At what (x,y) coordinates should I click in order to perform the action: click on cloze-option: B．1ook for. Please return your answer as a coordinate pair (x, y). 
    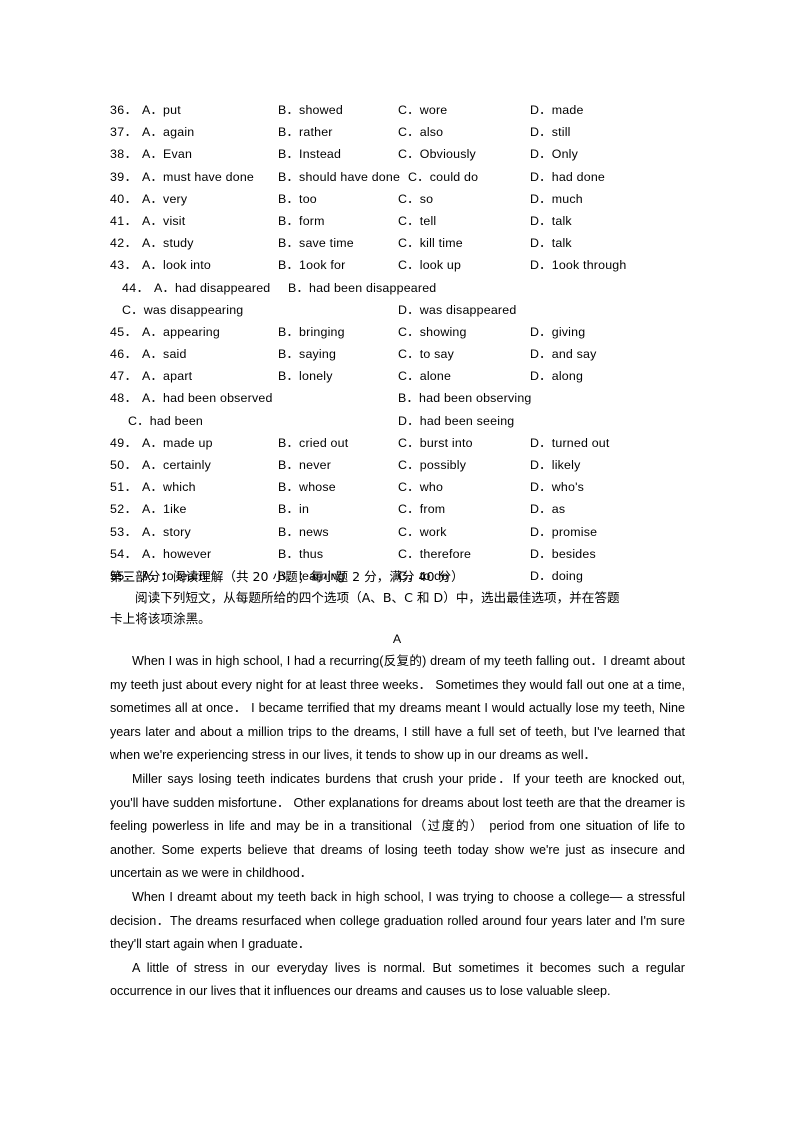
    Looking at the image, I should click on (311, 265).